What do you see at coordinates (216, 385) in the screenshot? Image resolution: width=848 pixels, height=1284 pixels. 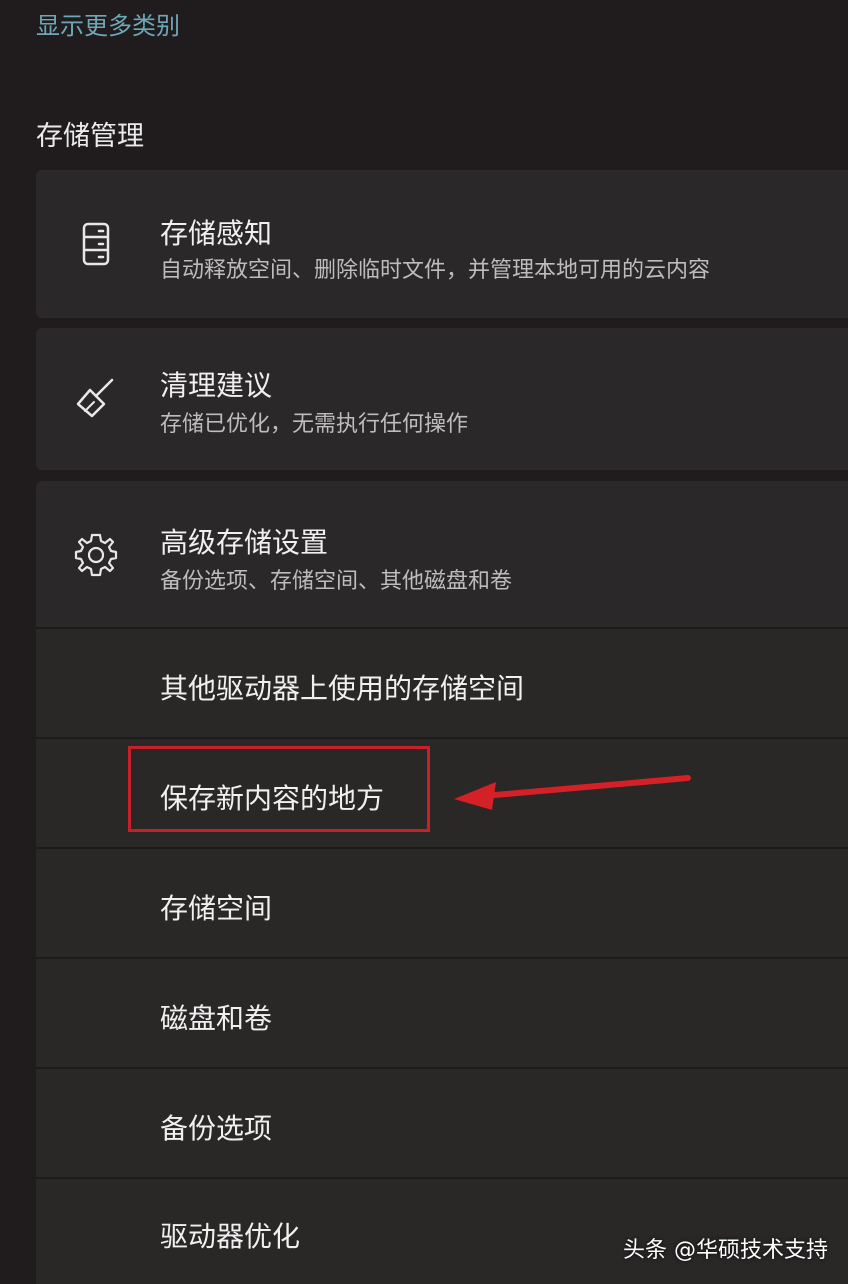 I see `cleanup-title: 清理建议` at bounding box center [216, 385].